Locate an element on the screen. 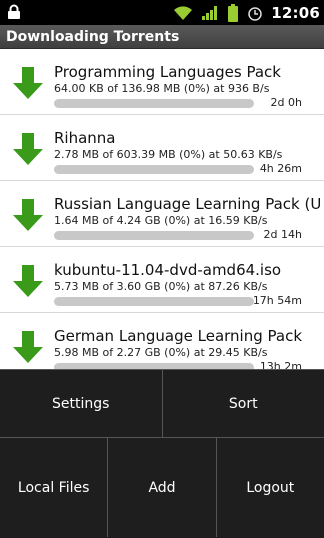 Image resolution: width=324 pixels, height=538 pixels. torrent-name: Russian Language Learning Pack (Up is located at coordinates (187, 204).